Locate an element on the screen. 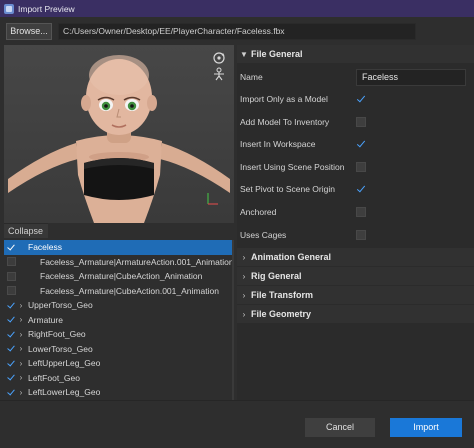  section-header: › File Transform is located at coordinates (355, 295).